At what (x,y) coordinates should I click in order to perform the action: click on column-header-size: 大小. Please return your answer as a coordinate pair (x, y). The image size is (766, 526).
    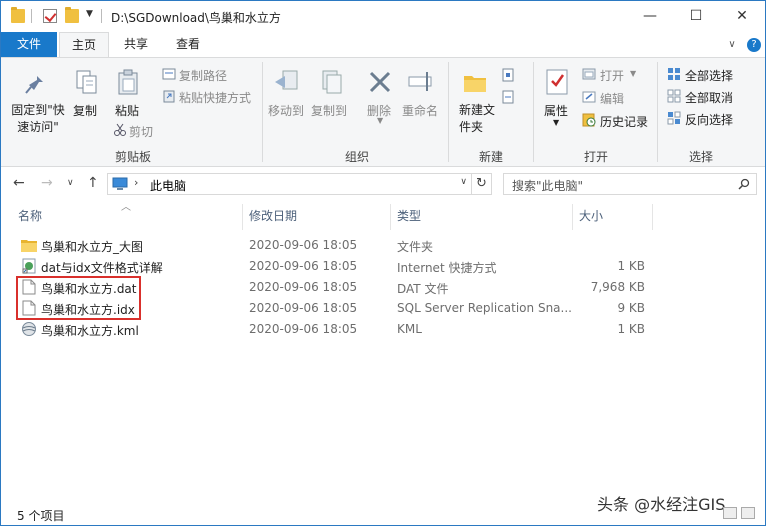
    Looking at the image, I should click on (591, 217).